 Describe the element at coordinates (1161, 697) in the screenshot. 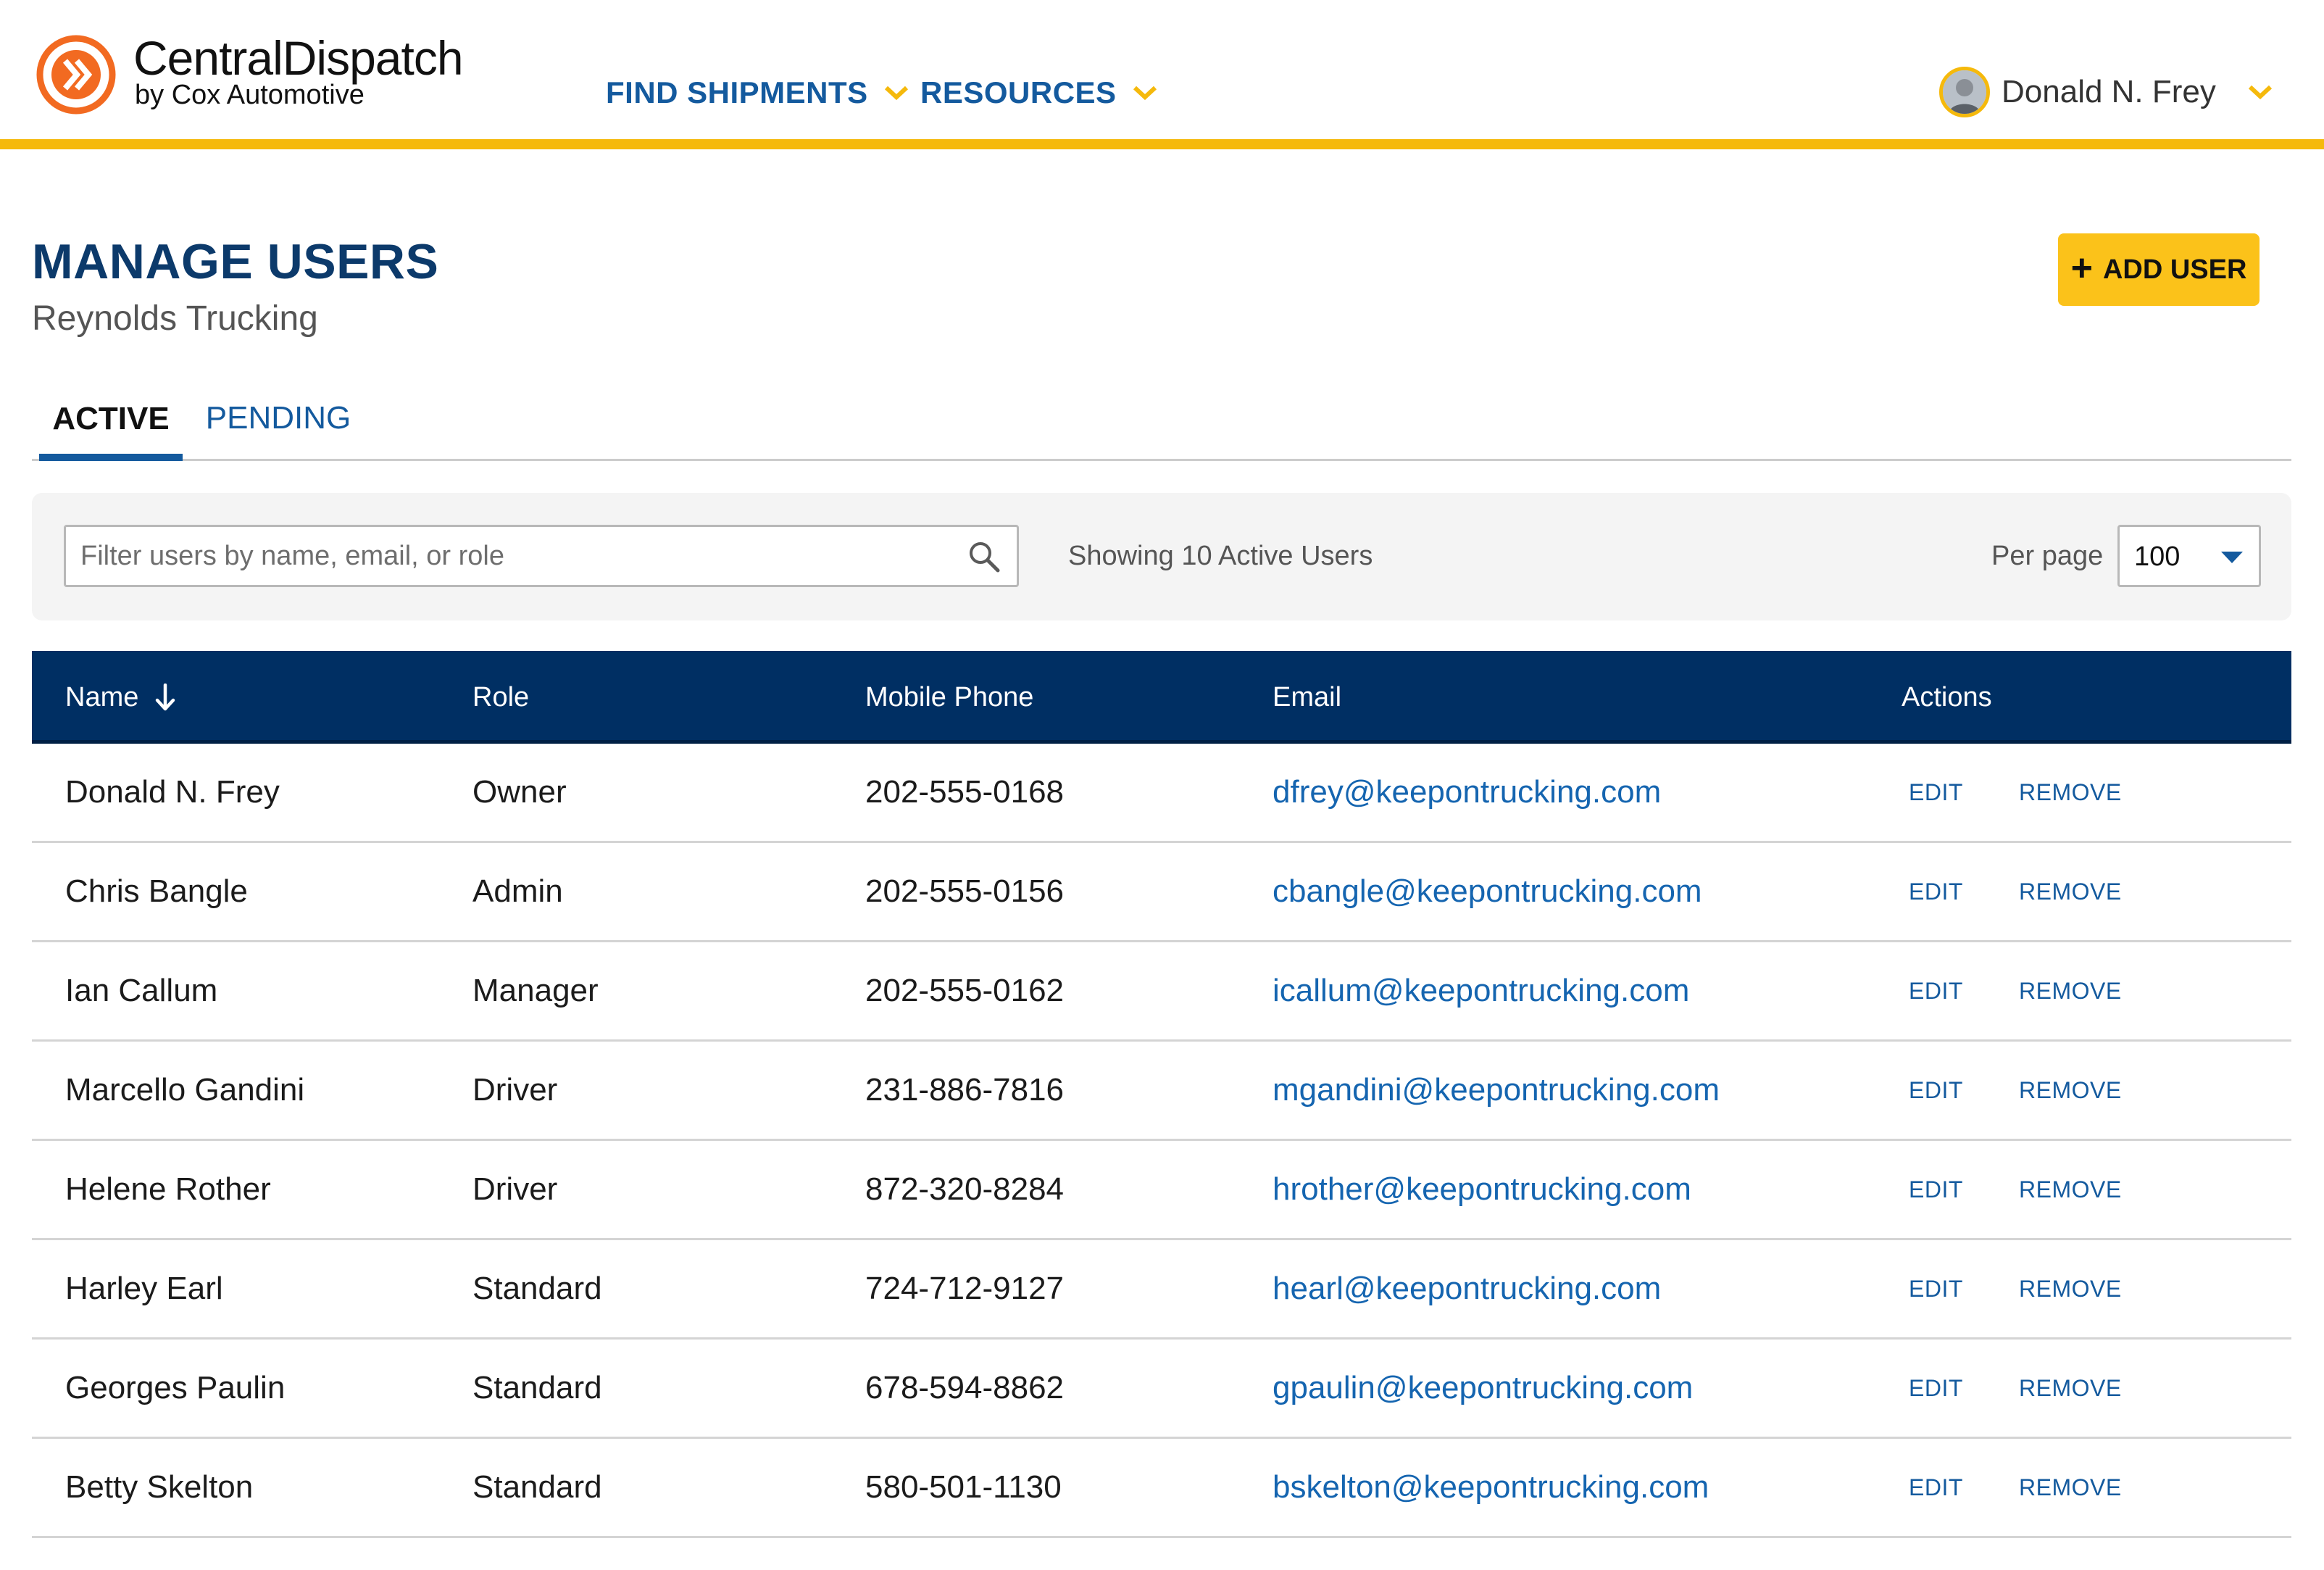

I see `table-header: Name Role Mobile Phone Email Actions` at that location.